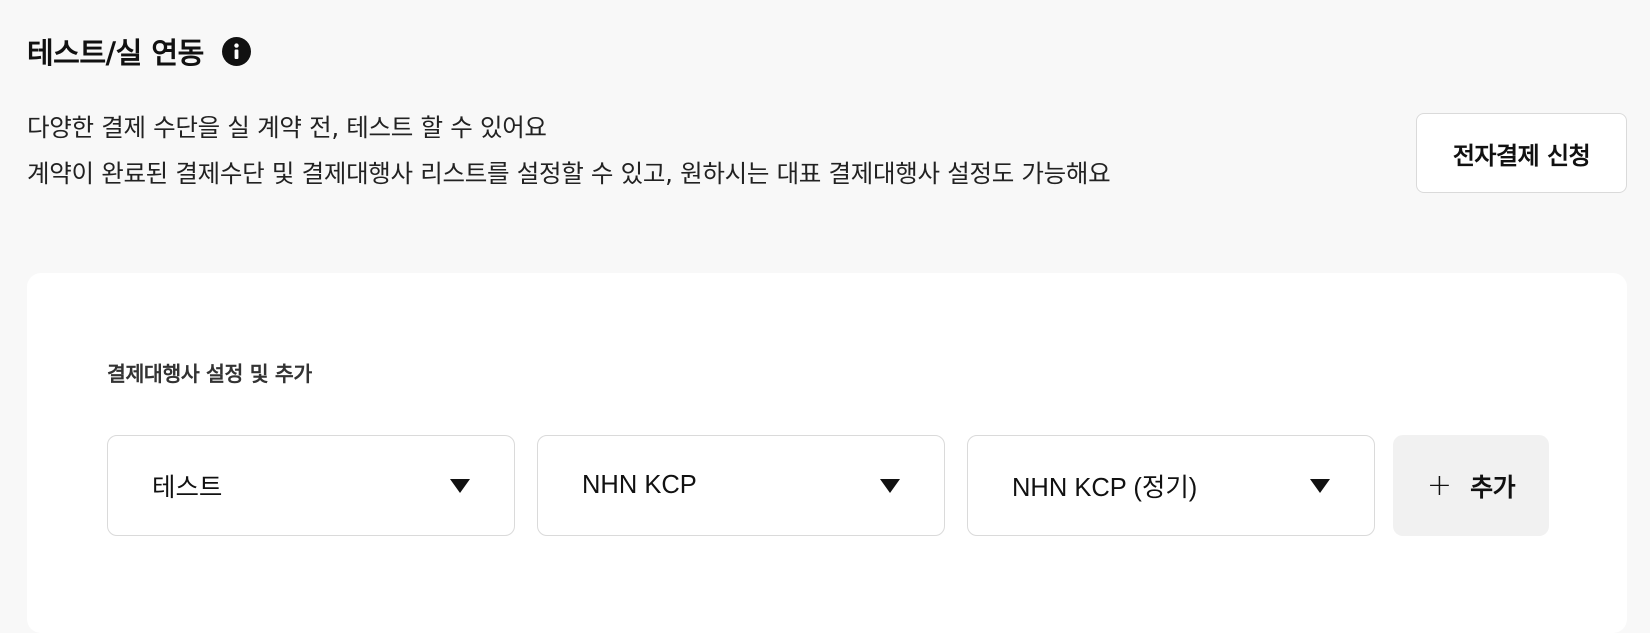 Image resolution: width=1650 pixels, height=633 pixels. I want to click on pg-service-select: NHN KCP (정기), so click(1171, 485).